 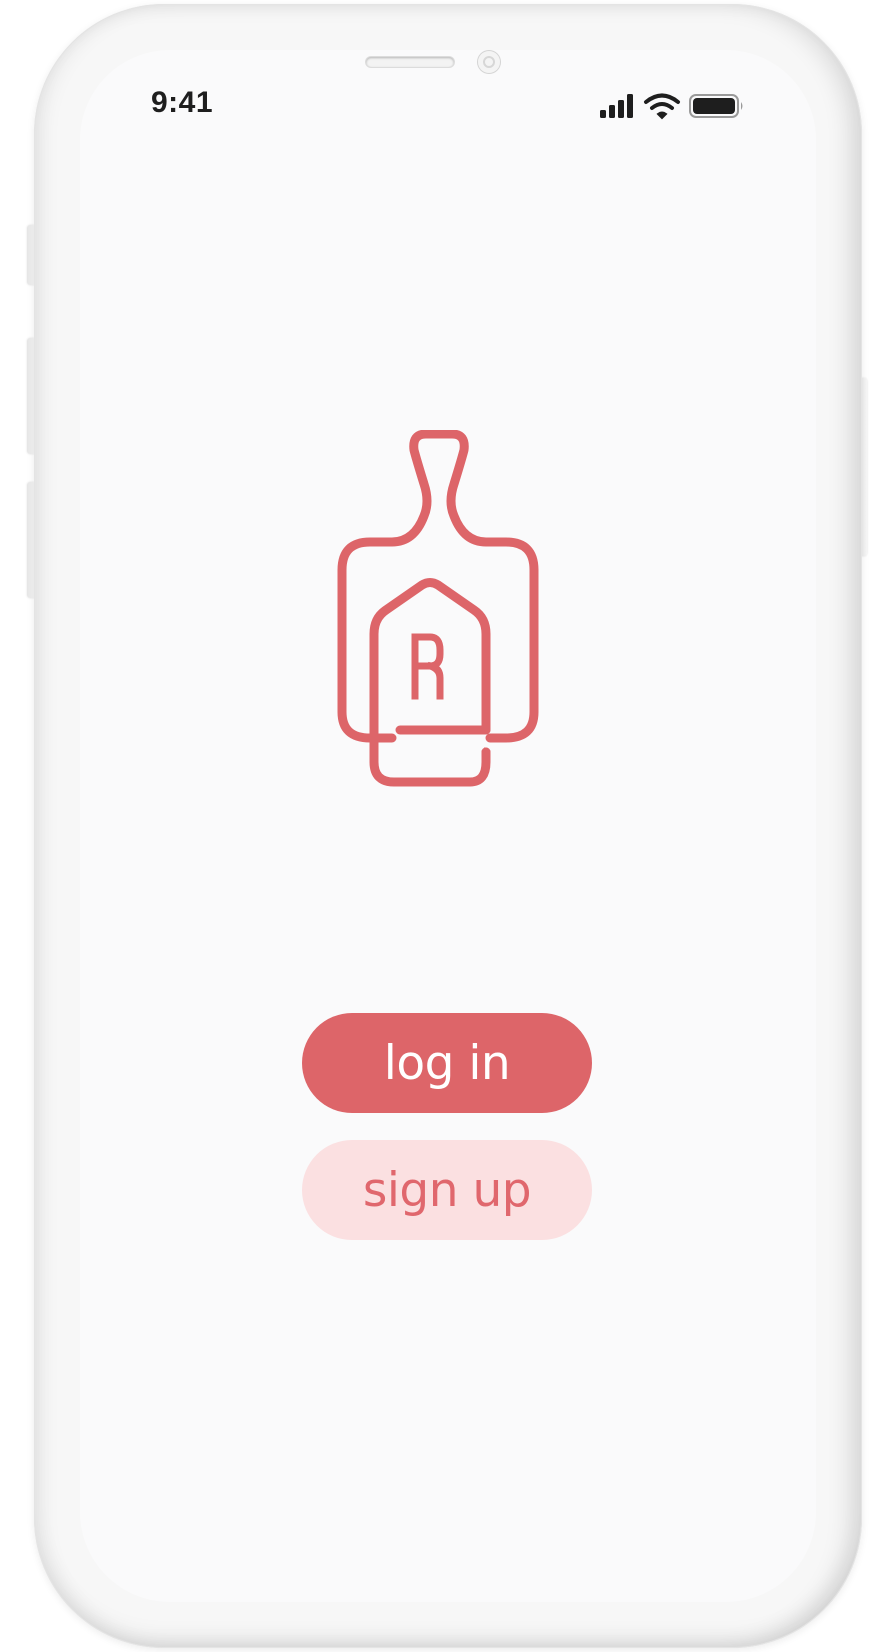 I want to click on signup-button: sign up, so click(x=447, y=1190).